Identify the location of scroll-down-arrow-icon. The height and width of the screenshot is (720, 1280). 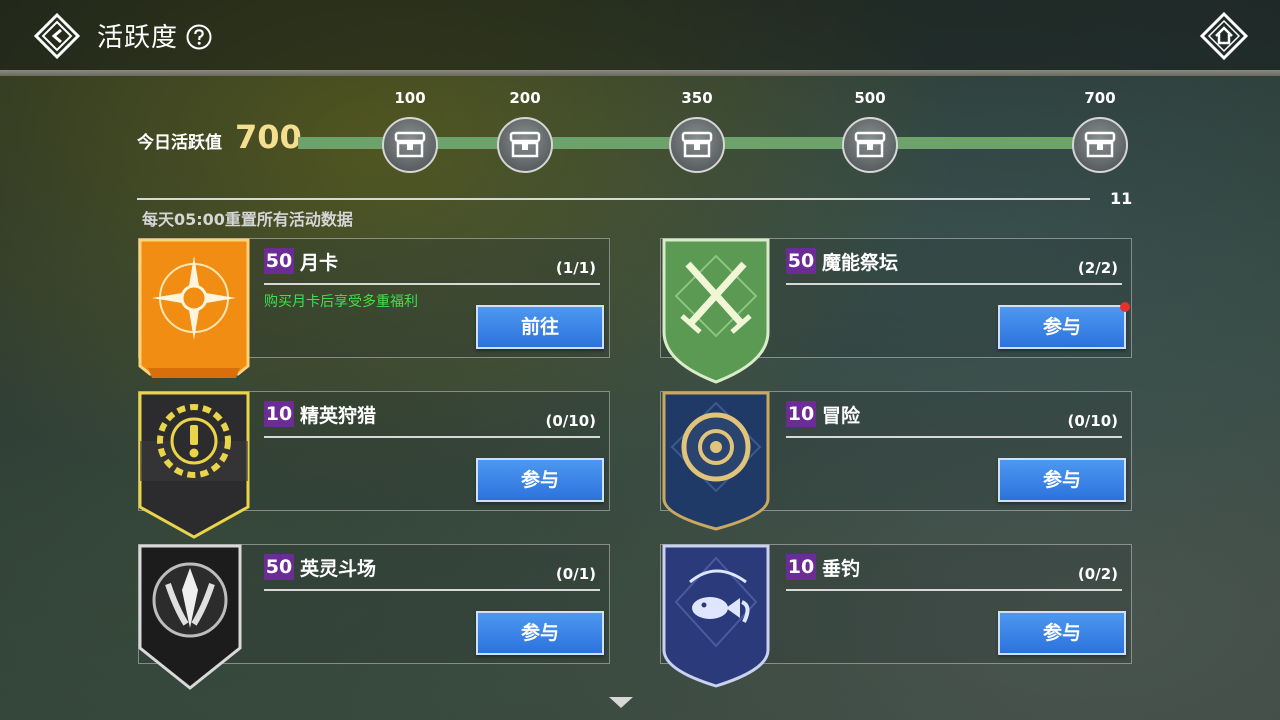
(621, 702).